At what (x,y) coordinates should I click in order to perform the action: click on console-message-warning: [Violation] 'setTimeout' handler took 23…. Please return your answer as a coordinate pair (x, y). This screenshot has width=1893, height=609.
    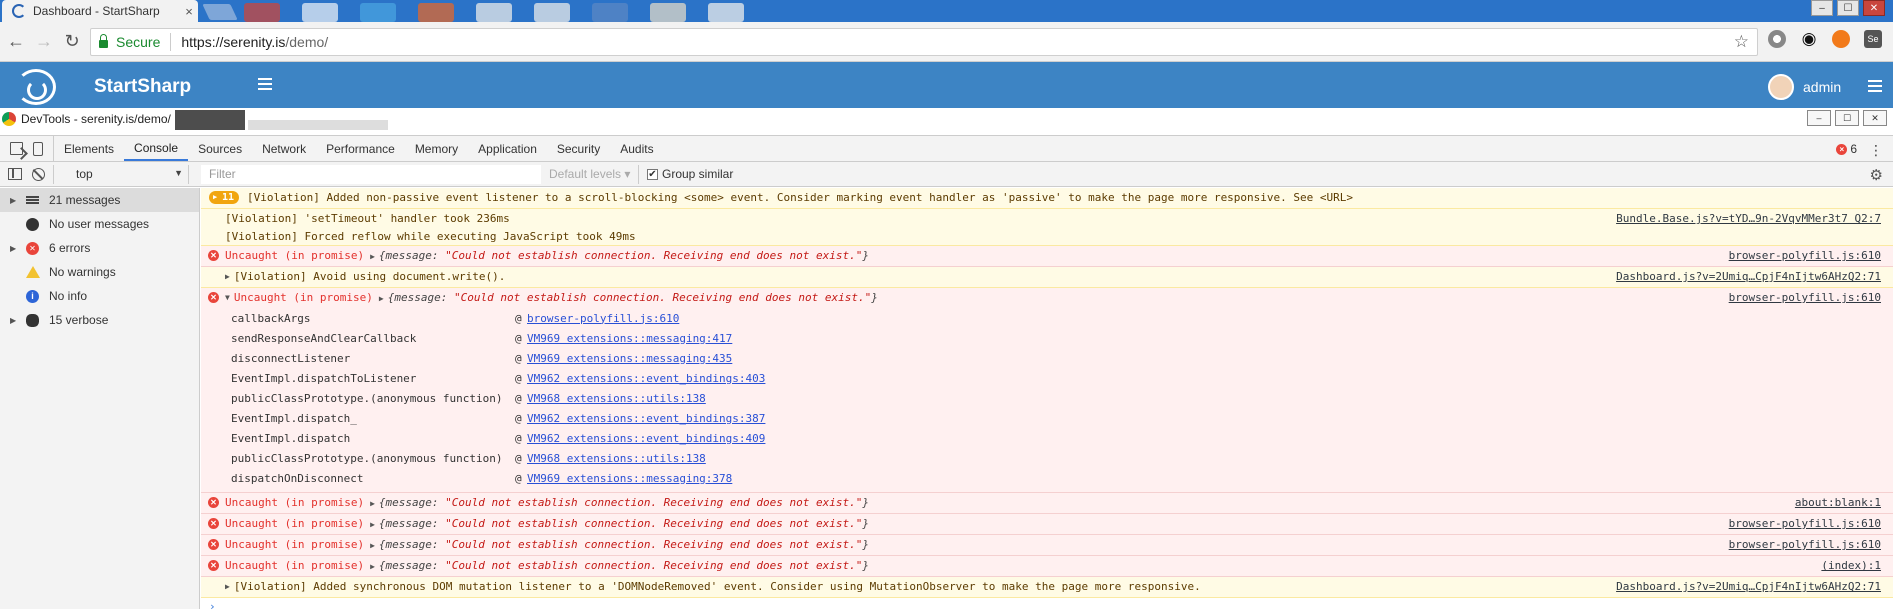
    Looking at the image, I should click on (1047, 218).